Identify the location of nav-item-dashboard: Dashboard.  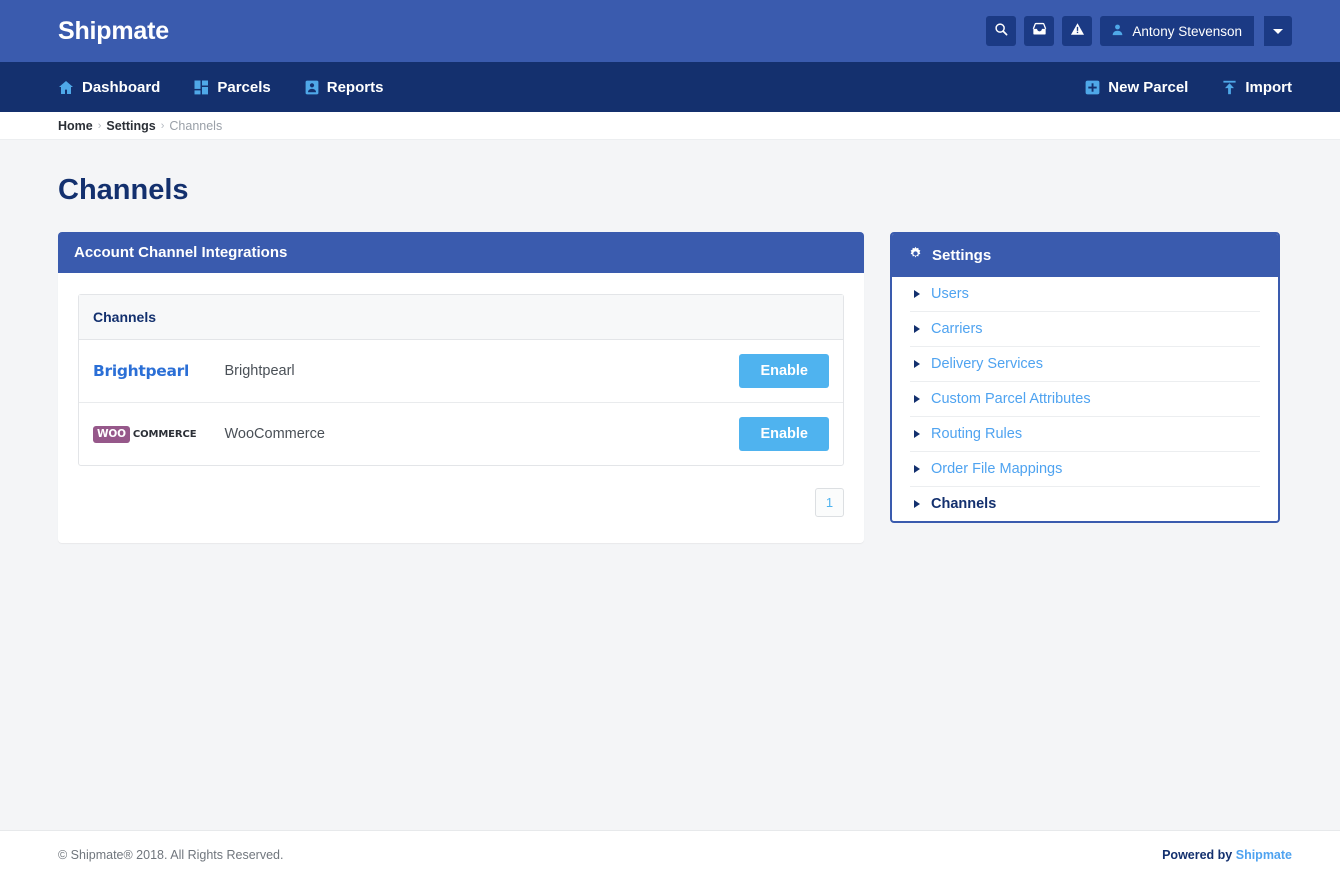
(109, 87).